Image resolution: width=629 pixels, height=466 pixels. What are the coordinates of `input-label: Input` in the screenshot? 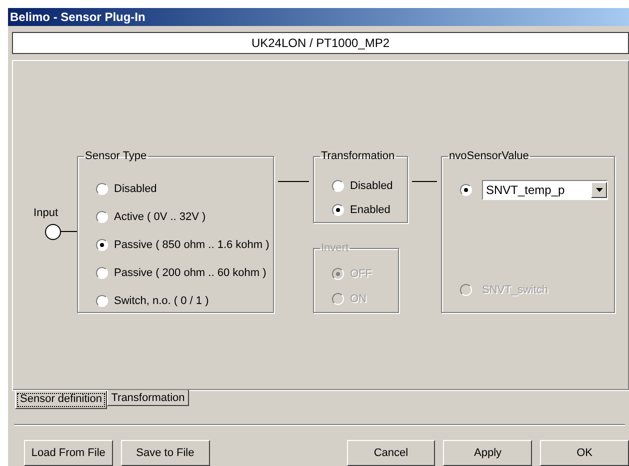 It's located at (46, 213).